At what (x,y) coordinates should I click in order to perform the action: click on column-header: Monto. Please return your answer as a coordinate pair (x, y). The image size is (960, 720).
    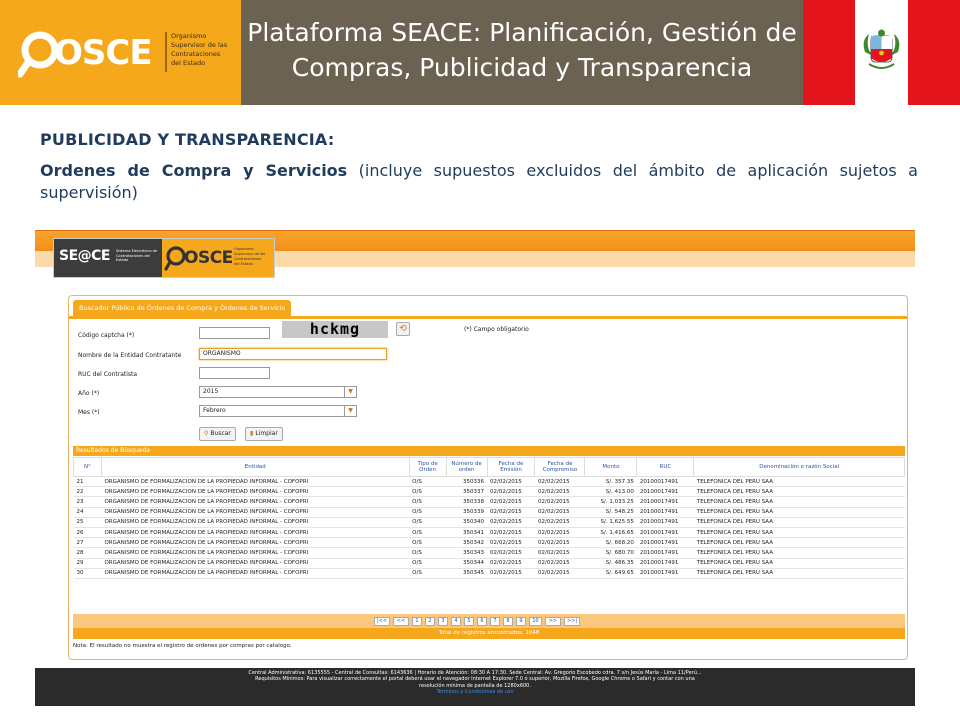
    Looking at the image, I should click on (611, 467).